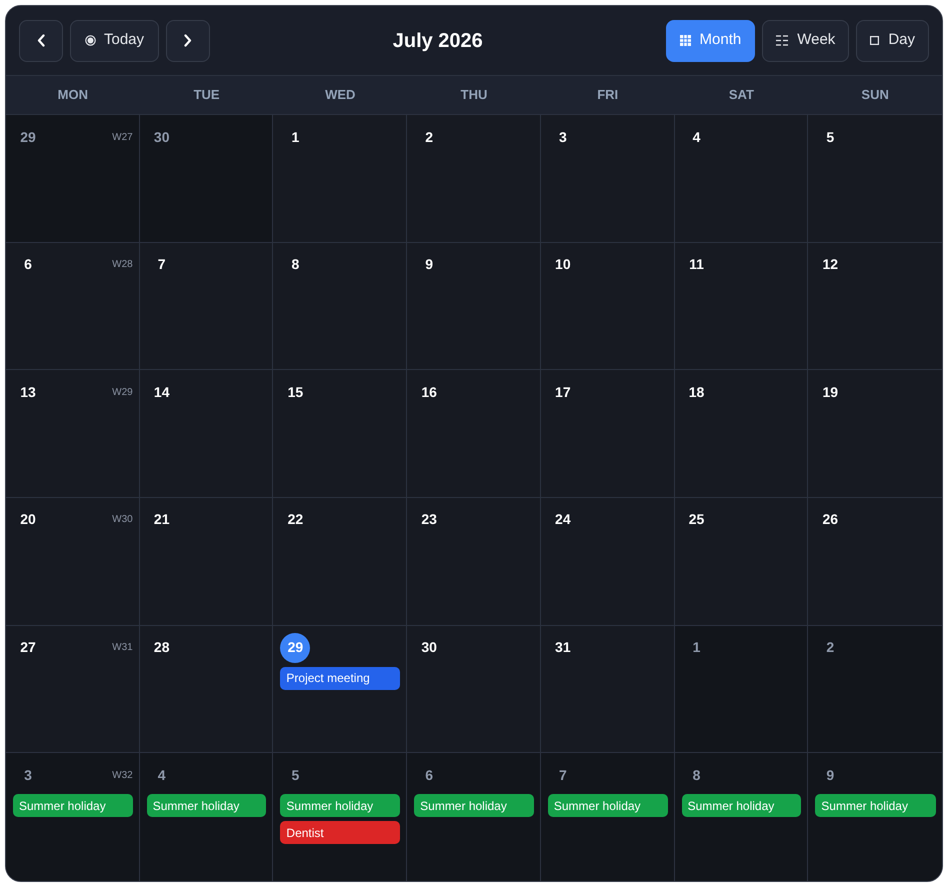  I want to click on event-chip: Project meeting, so click(340, 678).